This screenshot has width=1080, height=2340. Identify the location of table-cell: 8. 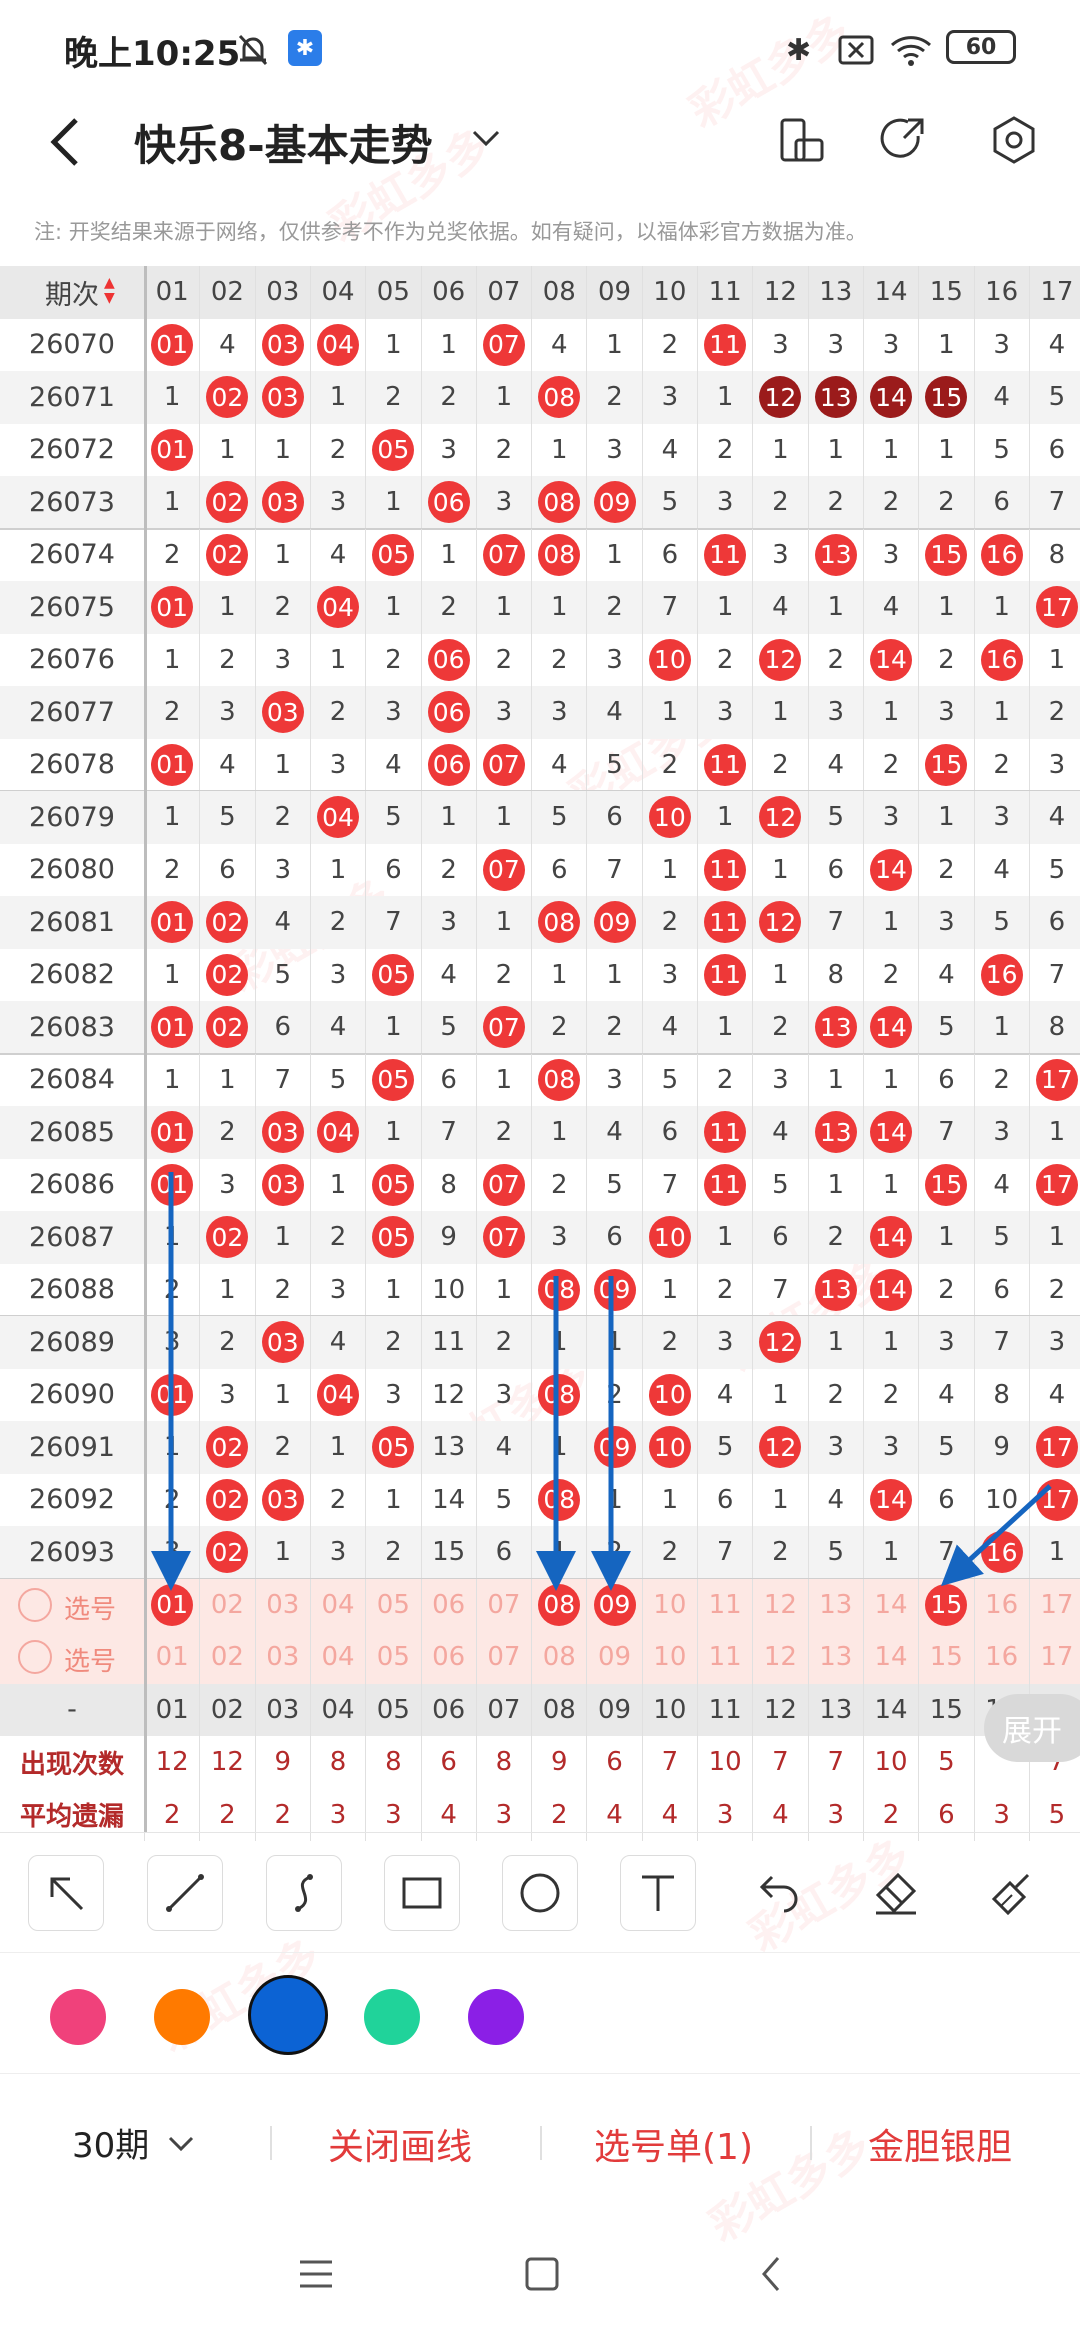
(1054, 1027).